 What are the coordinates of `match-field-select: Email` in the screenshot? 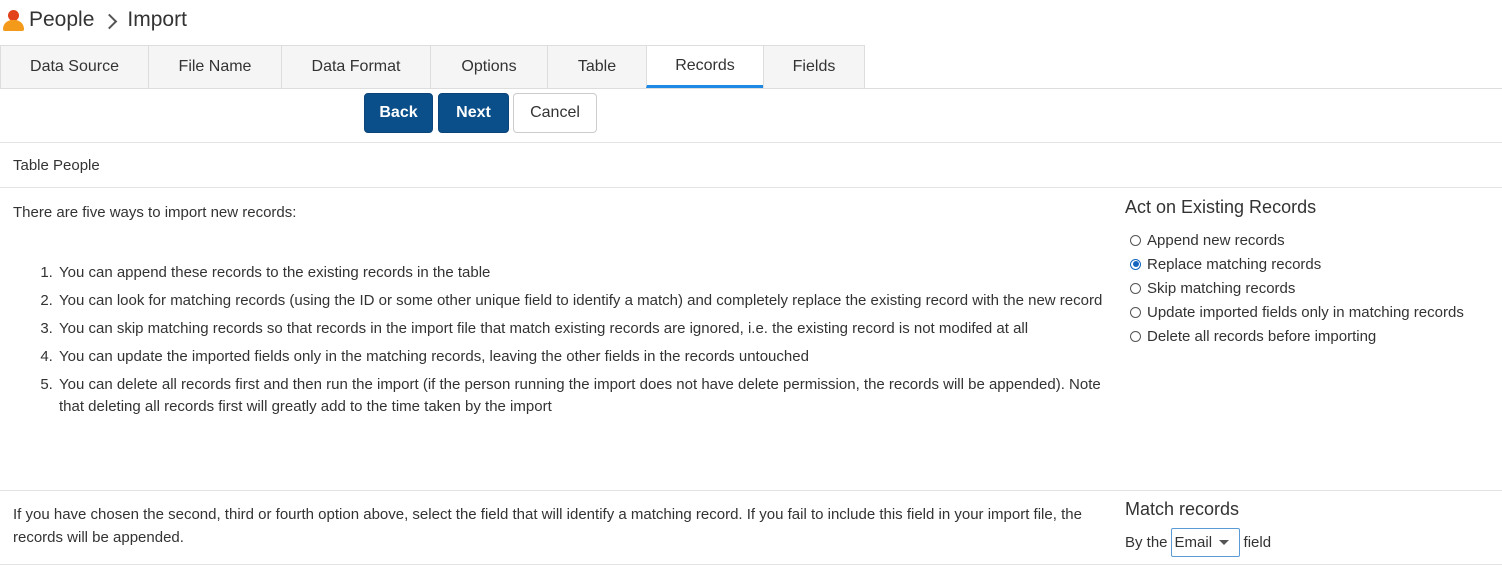 It's located at (1205, 542).